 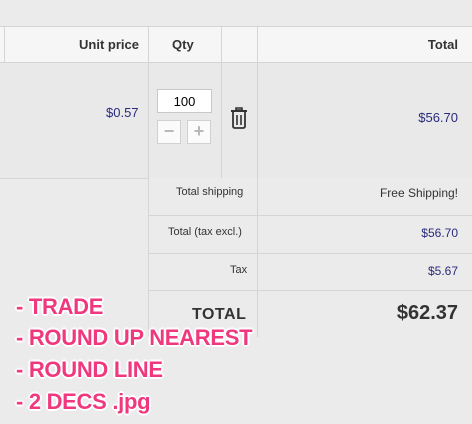 I want to click on column-header-qty: Qty, so click(x=183, y=44).